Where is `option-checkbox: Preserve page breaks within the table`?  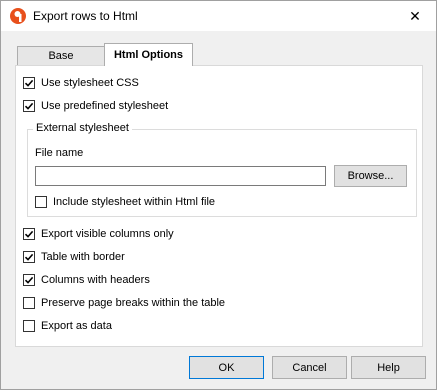
option-checkbox: Preserve page breaks within the table is located at coordinates (124, 303).